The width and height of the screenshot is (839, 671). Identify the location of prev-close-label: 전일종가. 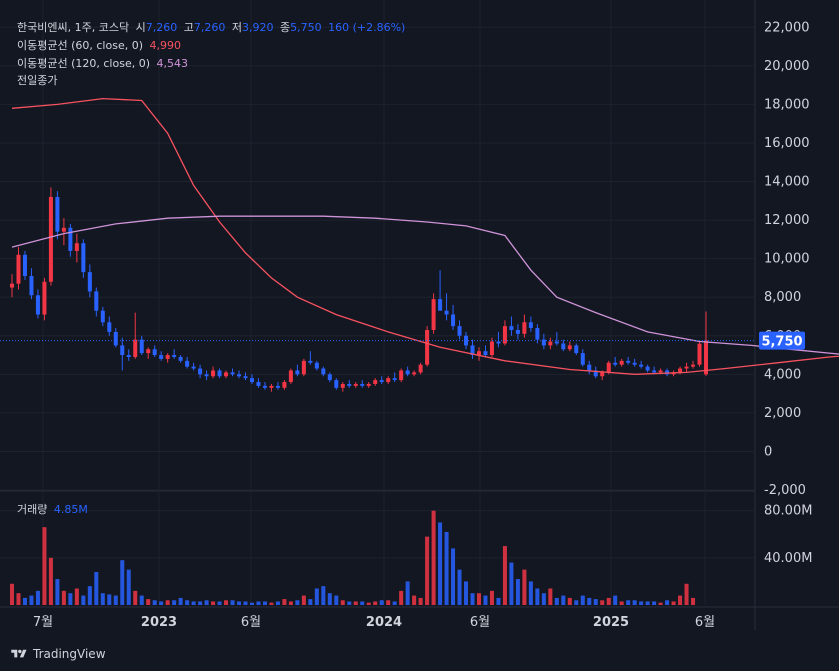
(37, 80).